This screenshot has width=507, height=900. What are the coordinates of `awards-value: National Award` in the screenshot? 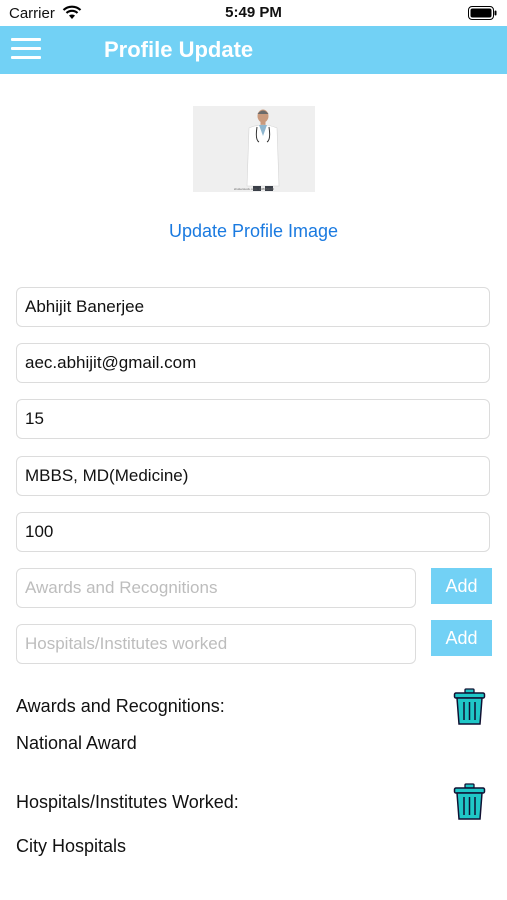 It's located at (76, 743).